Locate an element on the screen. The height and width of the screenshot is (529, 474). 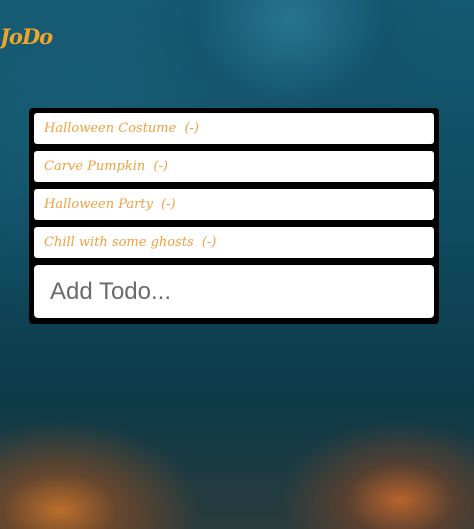
todo-label: Carve Pumpkin is located at coordinates (95, 166).